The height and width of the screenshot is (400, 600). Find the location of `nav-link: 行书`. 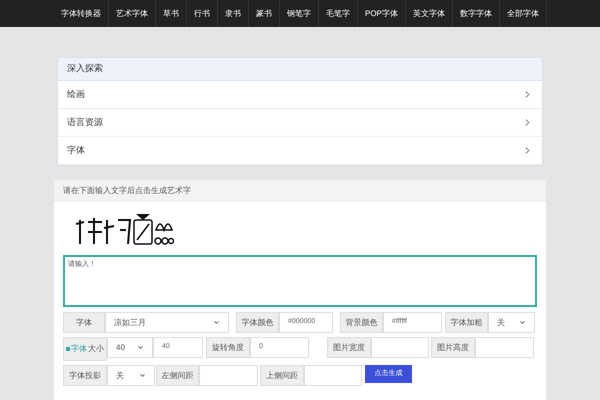

nav-link: 行书 is located at coordinates (202, 13).